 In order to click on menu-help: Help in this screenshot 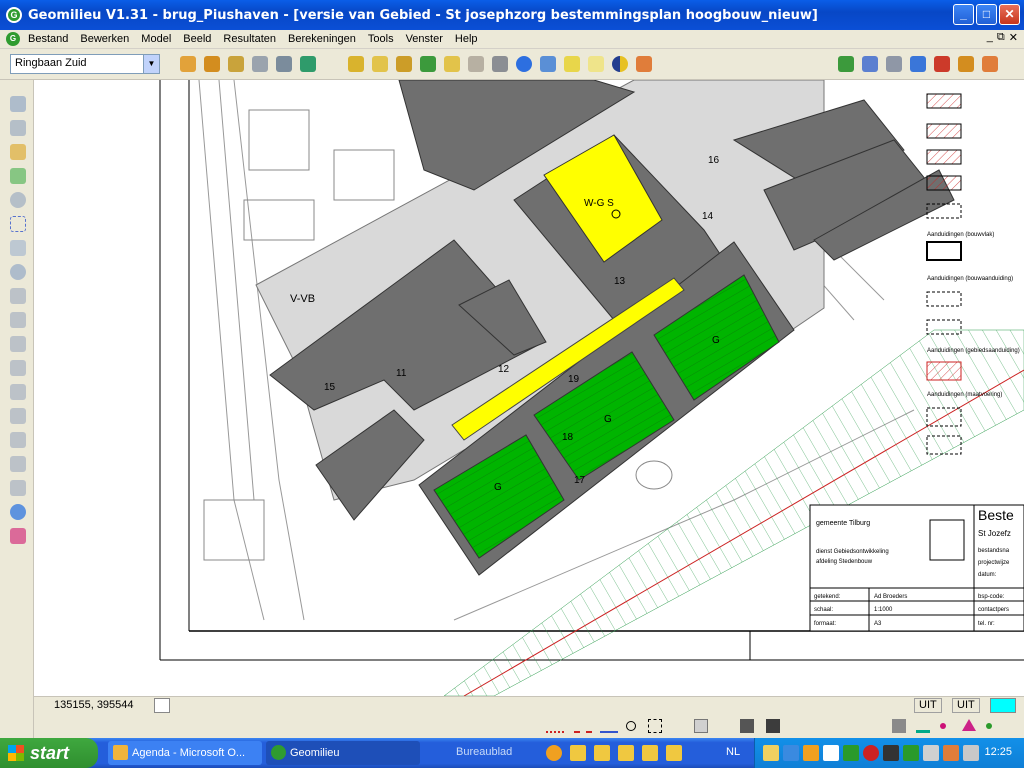, I will do `click(466, 39)`.